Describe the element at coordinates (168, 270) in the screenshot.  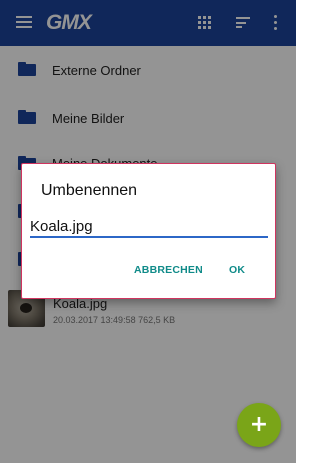
I see `cancel-button: ABBRECHEN` at that location.